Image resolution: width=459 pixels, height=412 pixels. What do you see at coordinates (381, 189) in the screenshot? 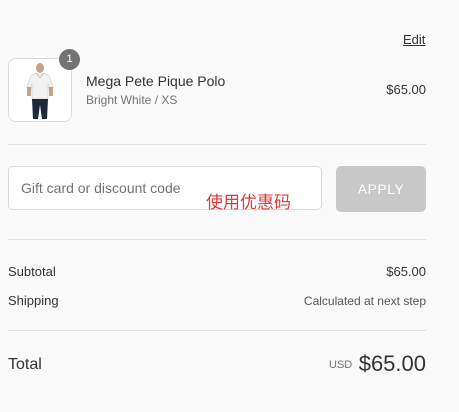
I see `apply-button: APPLY` at bounding box center [381, 189].